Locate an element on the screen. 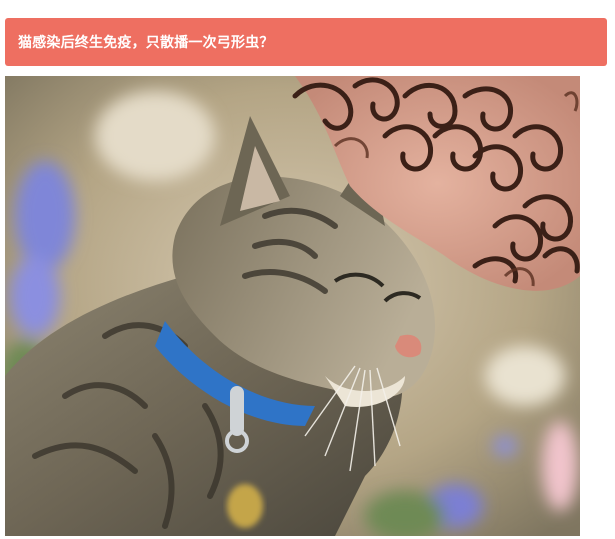 This screenshot has height=539, width=615. page-margin is located at coordinates (597, 307).